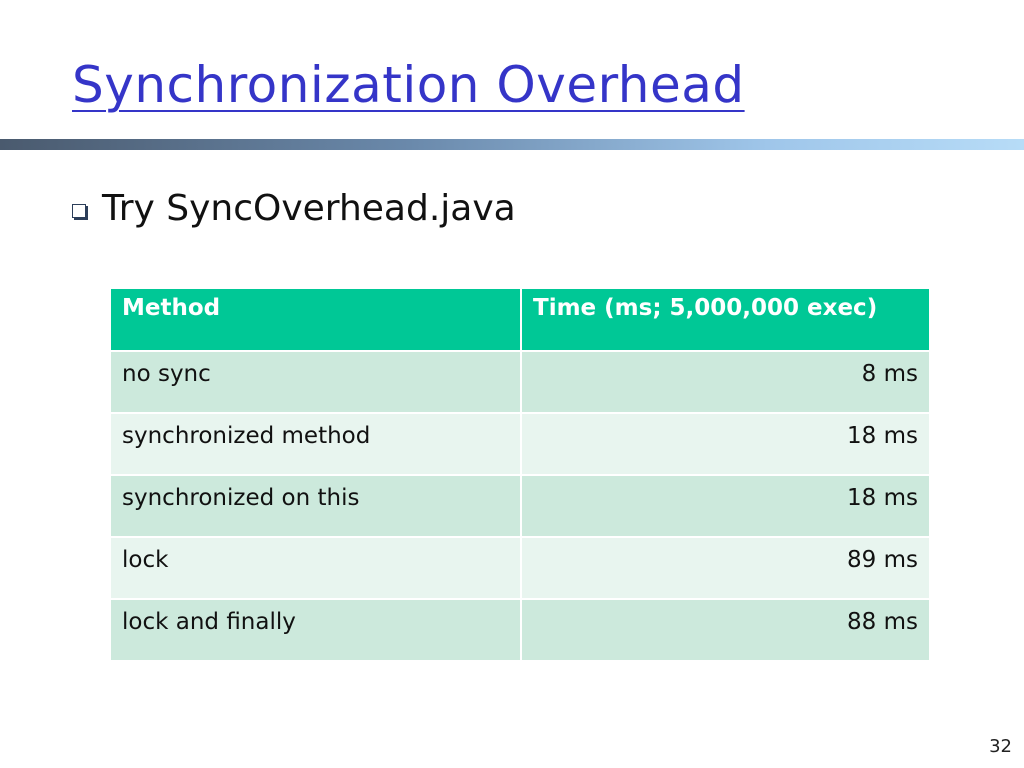  What do you see at coordinates (316, 630) in the screenshot?
I see `cell-method: lock and finally` at bounding box center [316, 630].